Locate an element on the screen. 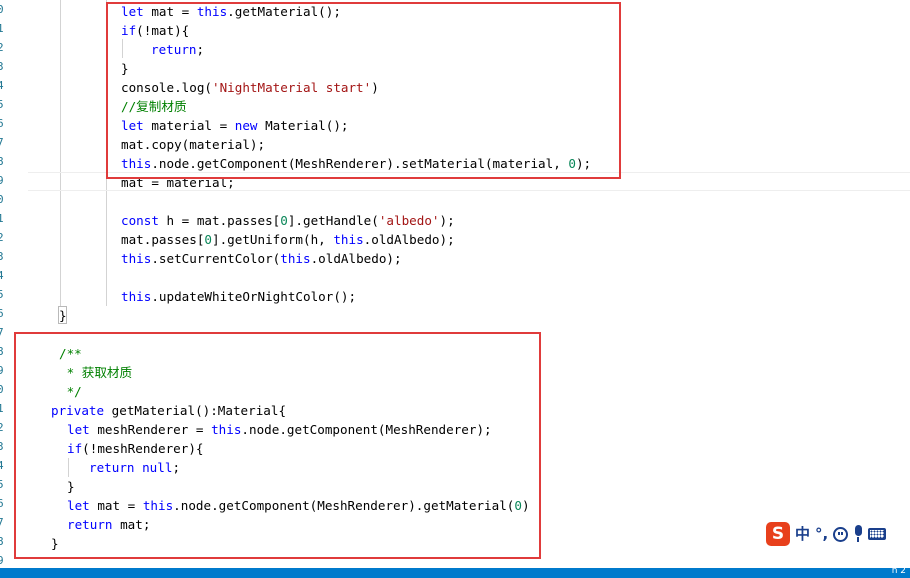  code-token: ); is located at coordinates (447, 220).